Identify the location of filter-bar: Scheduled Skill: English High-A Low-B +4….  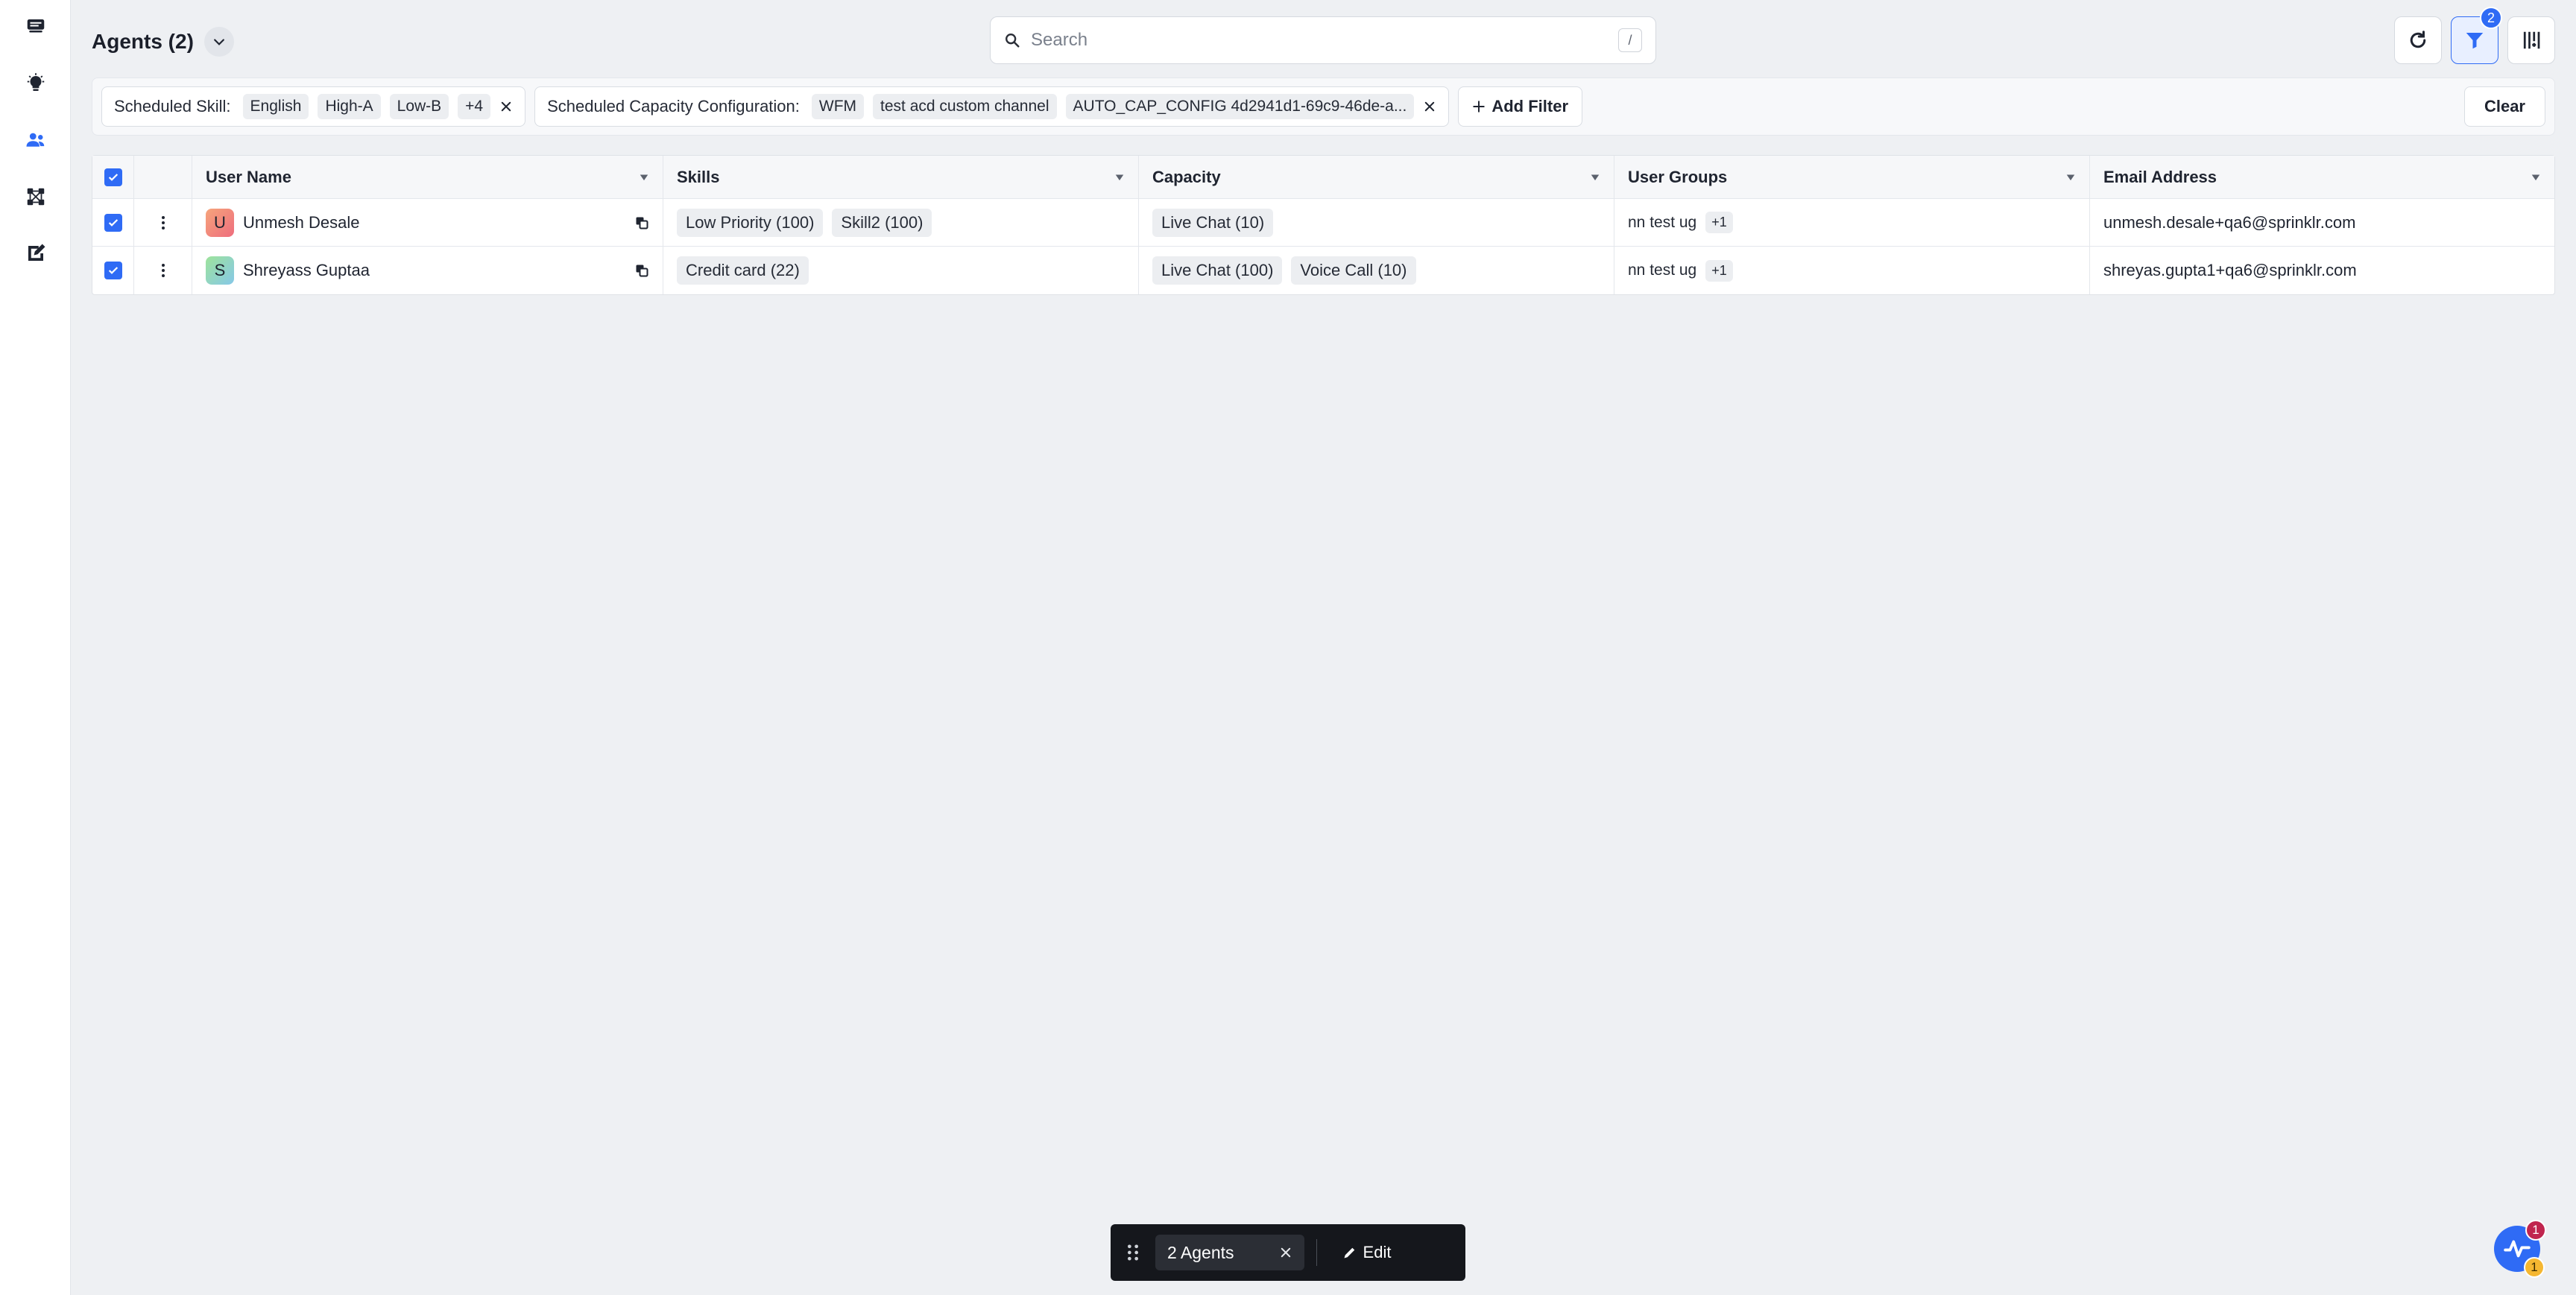
(1323, 106).